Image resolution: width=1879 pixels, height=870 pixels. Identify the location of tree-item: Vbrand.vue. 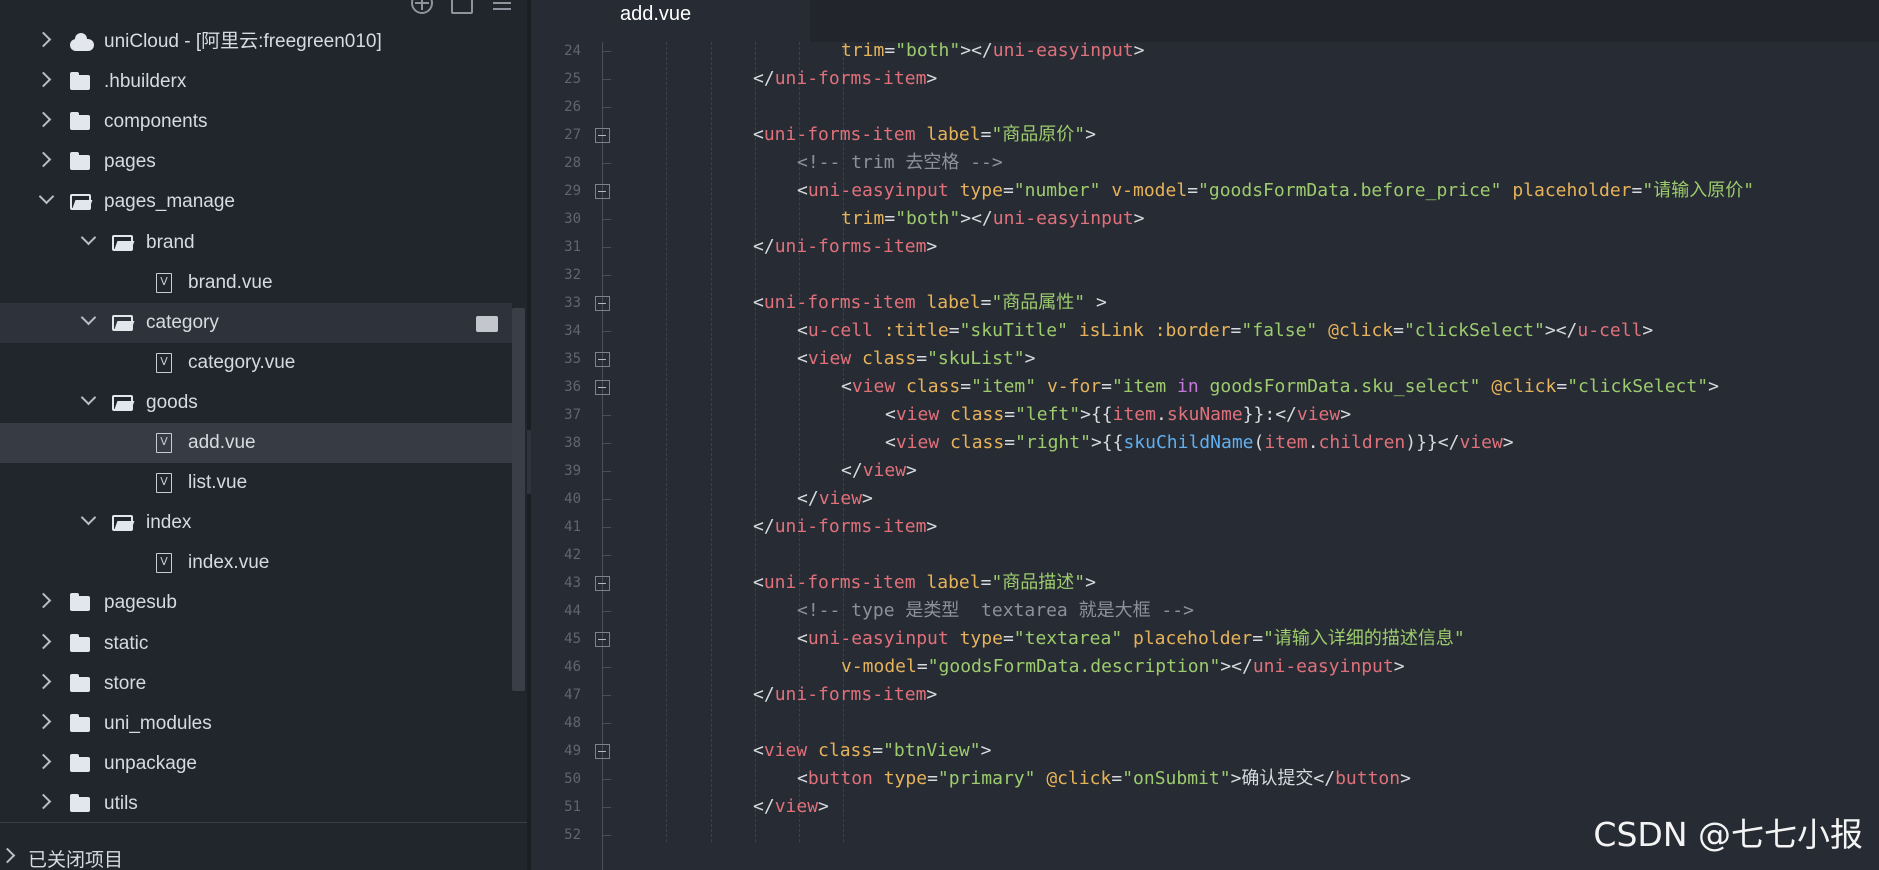
(256, 283).